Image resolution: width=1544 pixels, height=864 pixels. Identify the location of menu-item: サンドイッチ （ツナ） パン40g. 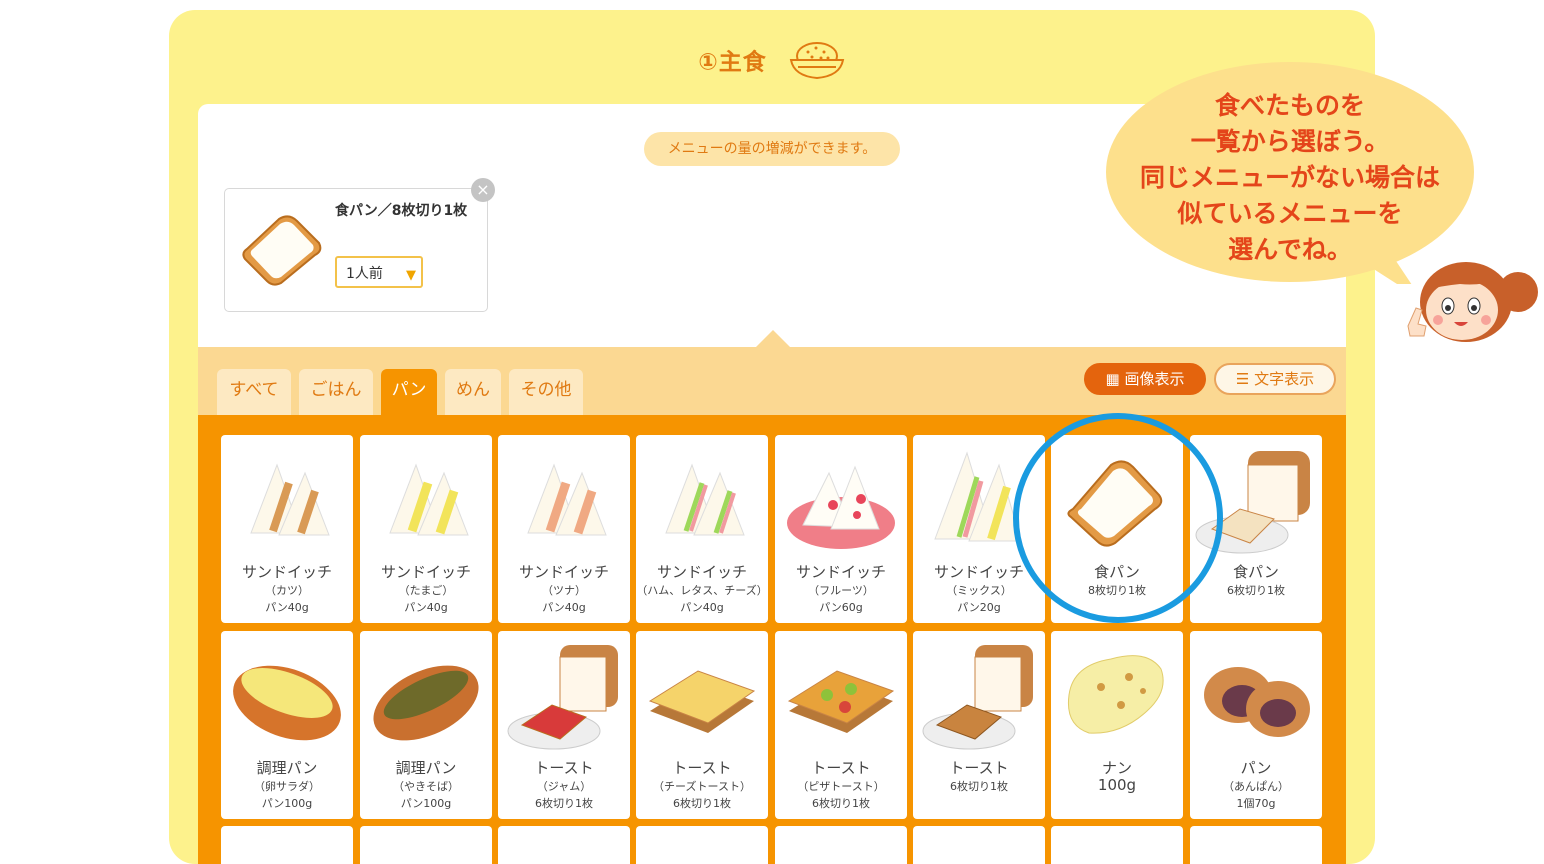
(564, 529).